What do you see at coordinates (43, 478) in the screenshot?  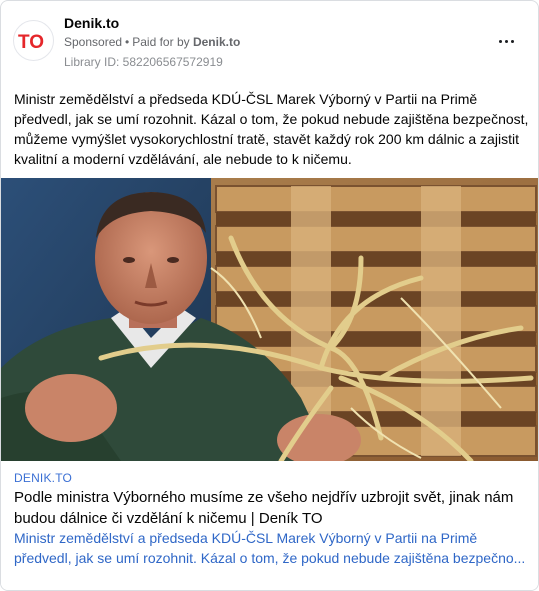 I see `link-domain: DENIK.TO` at bounding box center [43, 478].